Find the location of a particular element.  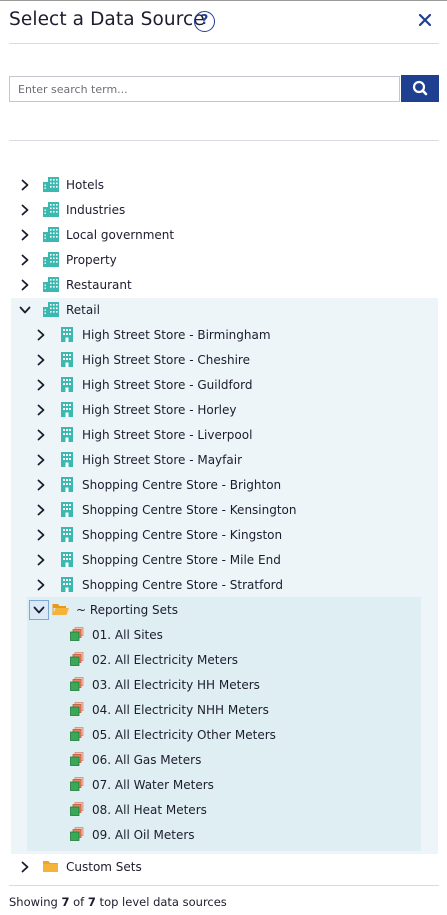

tree-item-store: High Street Store - Horley is located at coordinates (135, 409).